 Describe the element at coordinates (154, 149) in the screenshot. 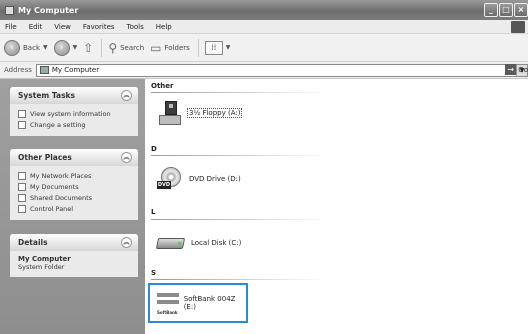

I see `group-header: D` at that location.